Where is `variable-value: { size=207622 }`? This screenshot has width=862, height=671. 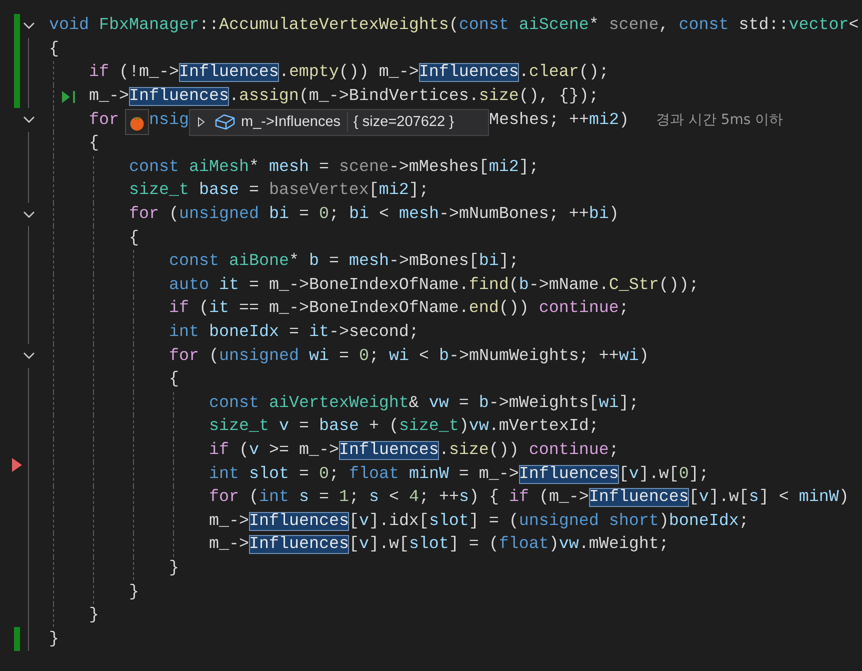
variable-value: { size=207622 } is located at coordinates (404, 122).